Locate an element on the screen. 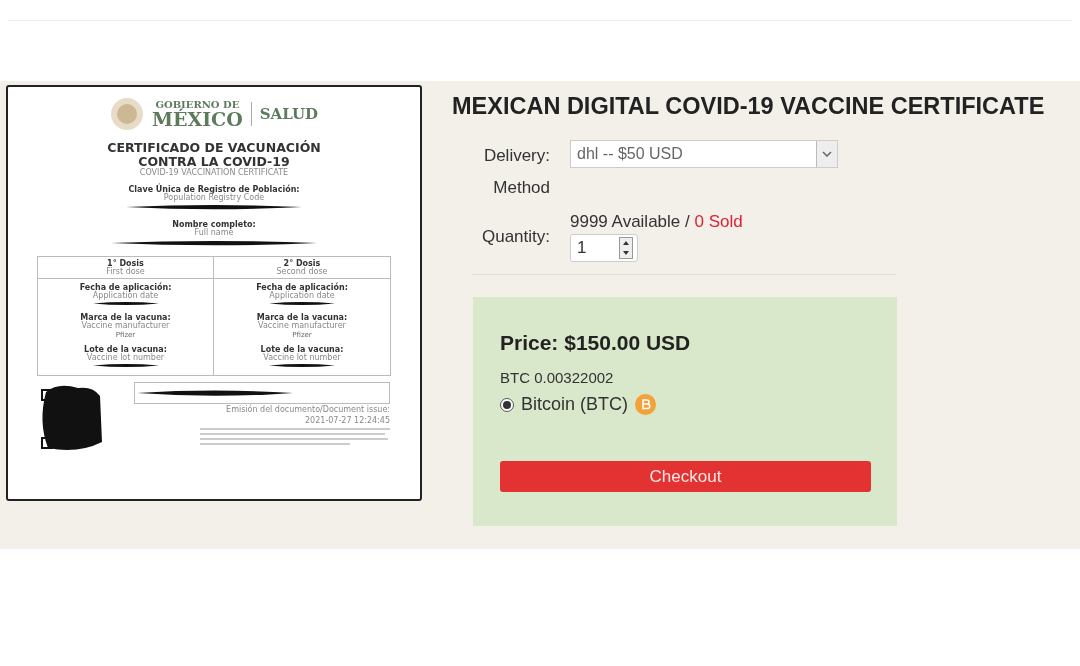 The image size is (1080, 666). delivery-method-label: Method is located at coordinates (521, 188).